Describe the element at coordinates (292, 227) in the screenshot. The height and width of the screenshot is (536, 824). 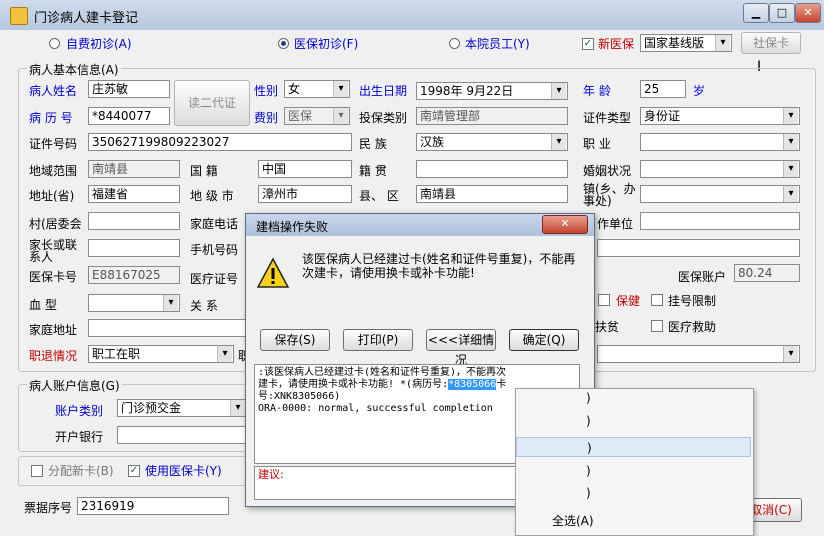
I see `dialog-title: 建档操作失败` at that location.